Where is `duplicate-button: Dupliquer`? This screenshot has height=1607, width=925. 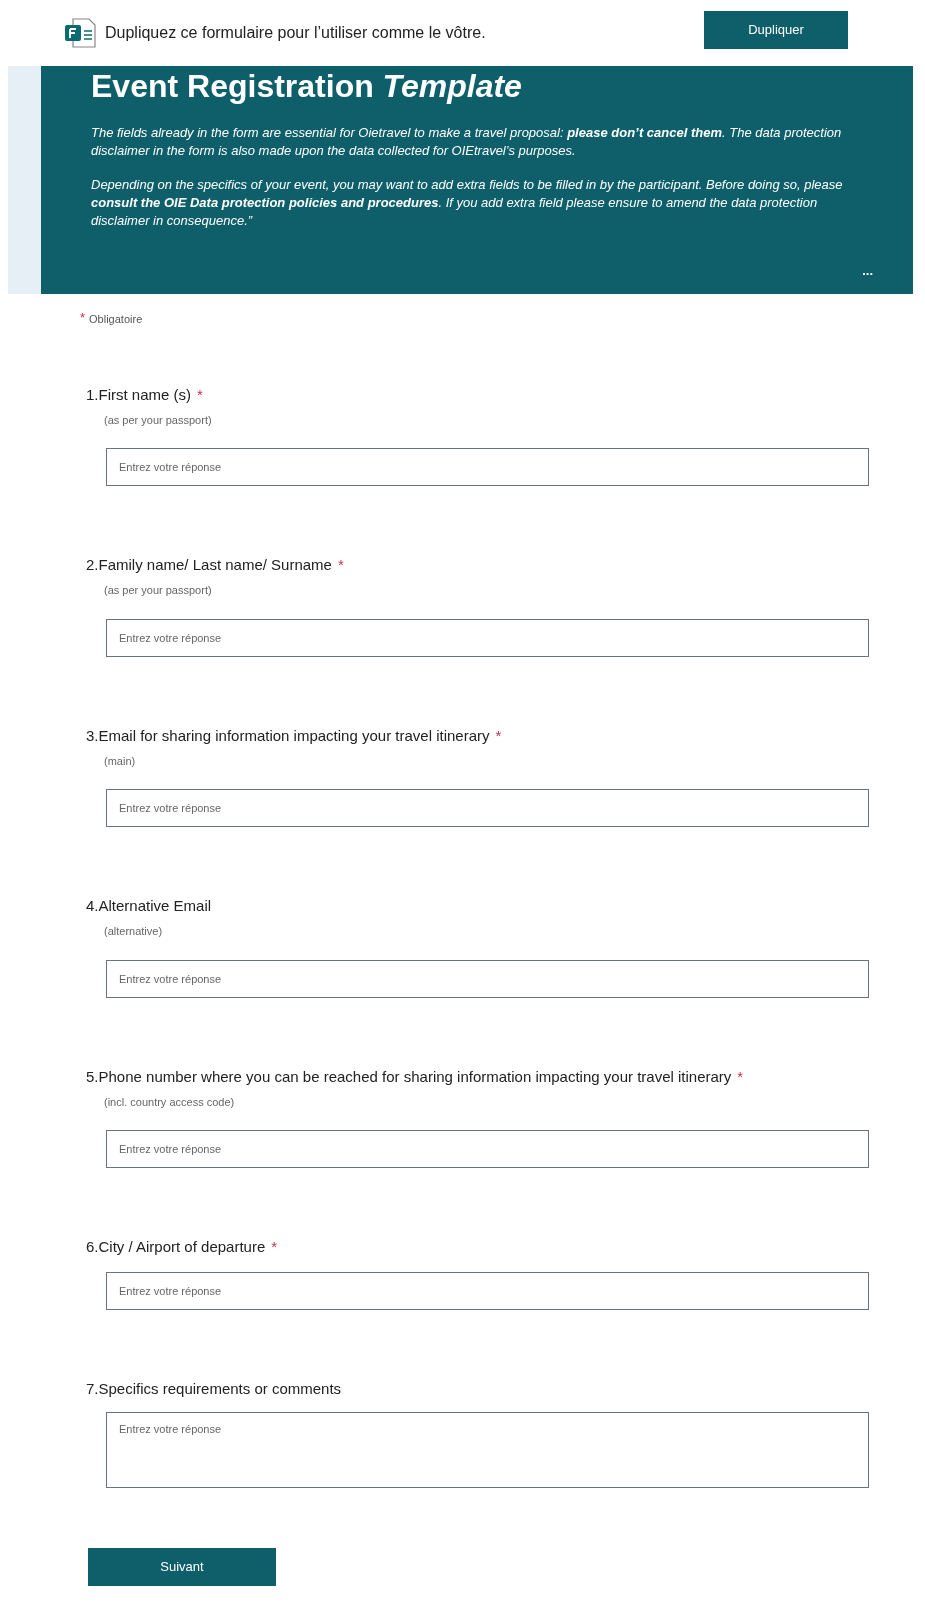 duplicate-button: Dupliquer is located at coordinates (776, 30).